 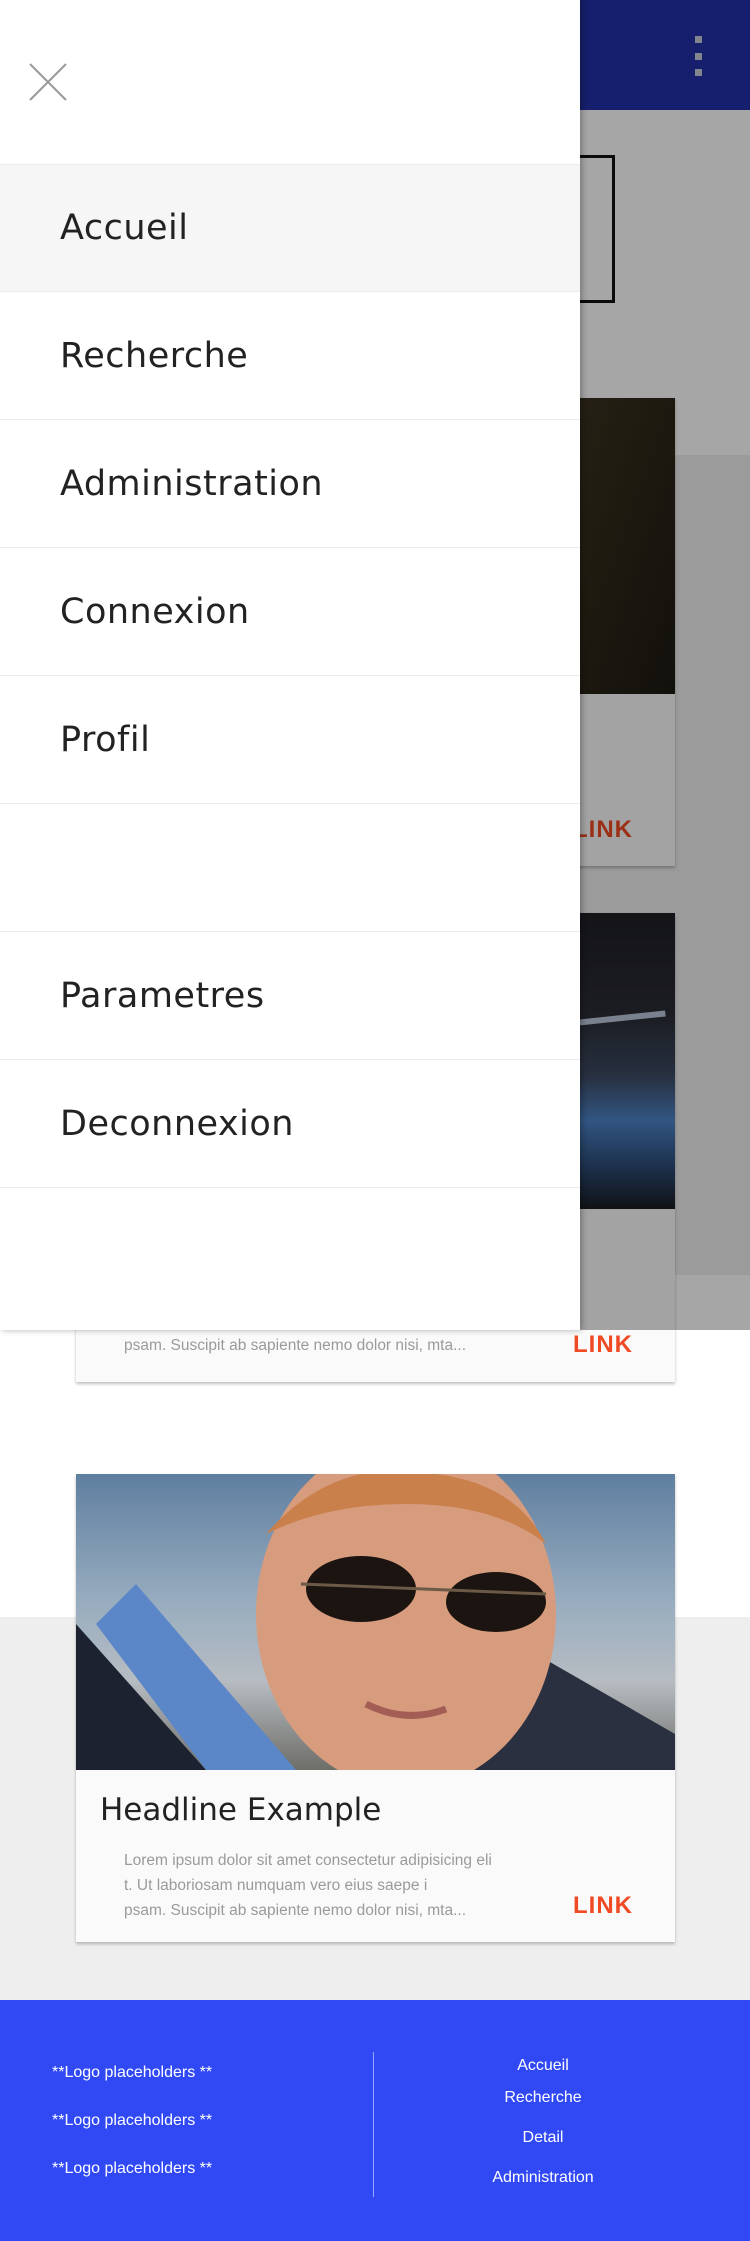 What do you see at coordinates (290, 356) in the screenshot?
I see `drawer-item-recherche: Recherche` at bounding box center [290, 356].